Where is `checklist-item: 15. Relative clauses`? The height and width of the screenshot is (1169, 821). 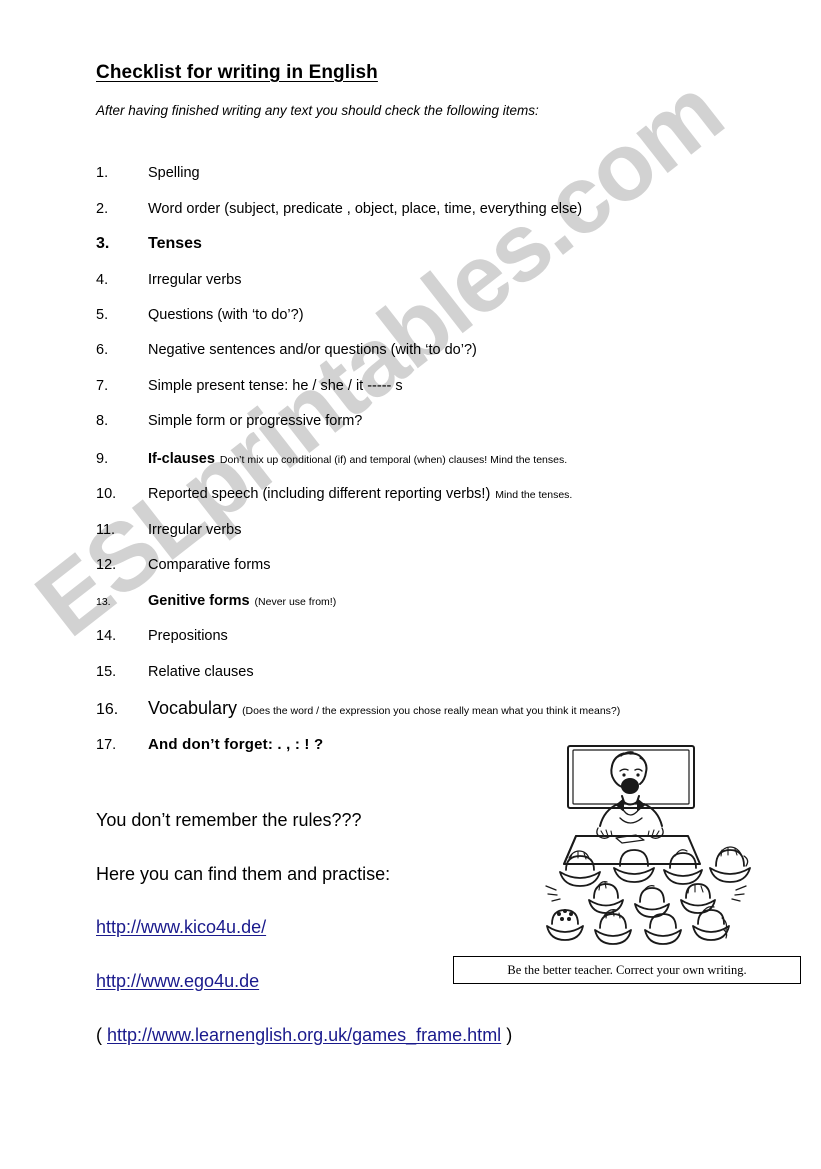
checklist-item: 15. Relative clauses is located at coordinates (452, 672).